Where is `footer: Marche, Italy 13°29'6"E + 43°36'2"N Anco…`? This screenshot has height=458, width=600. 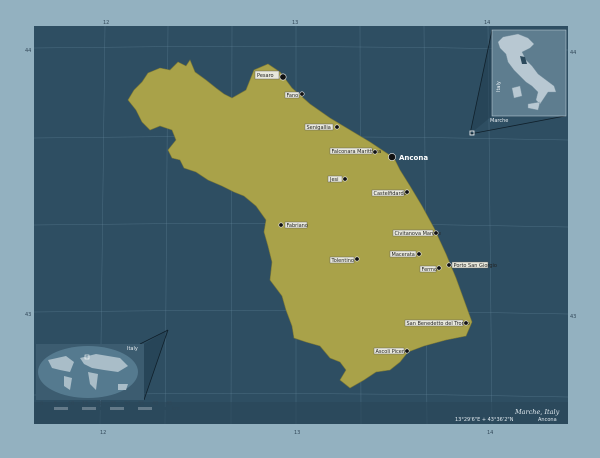
footer: Marche, Italy 13°29'6"E + 43°36'2"N Anco… is located at coordinates (301, 413).